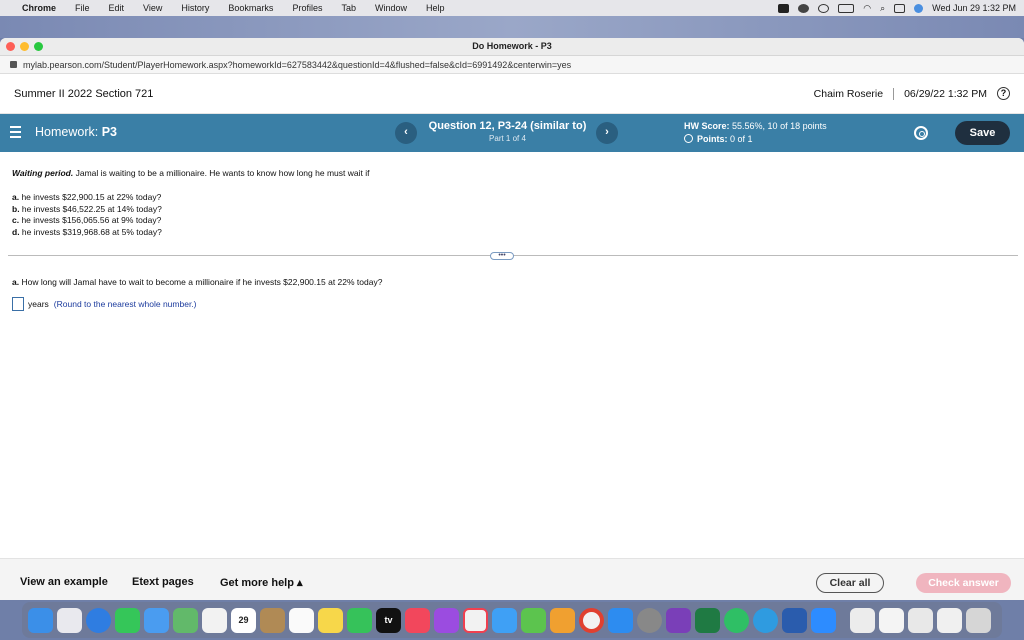 This screenshot has width=1024, height=640. Describe the element at coordinates (867, 8) in the screenshot. I see `wifi-icon: ◠` at that location.